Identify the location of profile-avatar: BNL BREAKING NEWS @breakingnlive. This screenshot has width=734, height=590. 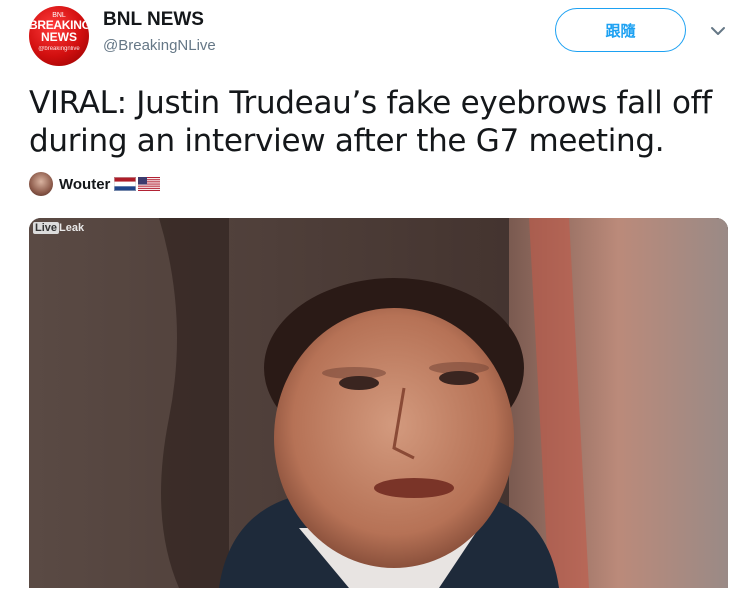
(59, 36).